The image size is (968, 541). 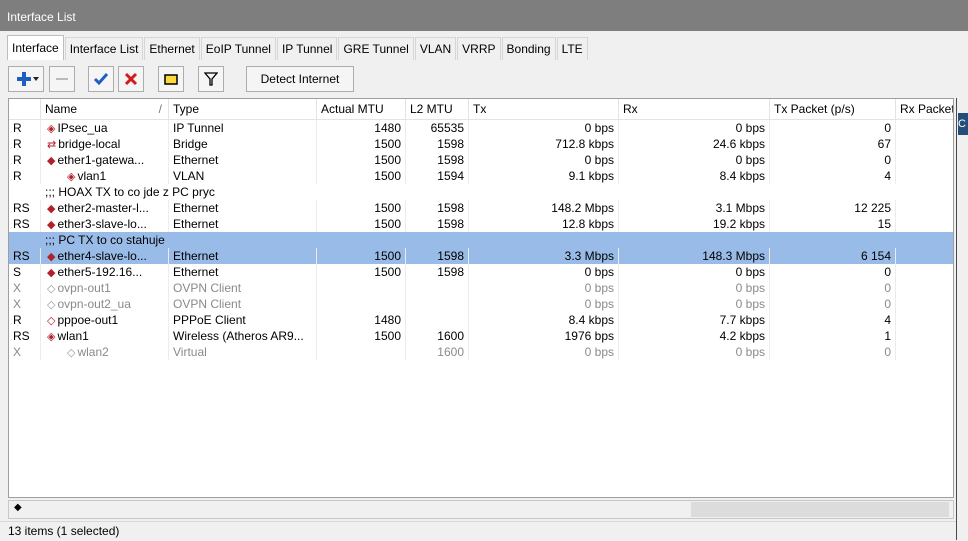 What do you see at coordinates (694, 109) in the screenshot?
I see `header-rx: Rx` at bounding box center [694, 109].